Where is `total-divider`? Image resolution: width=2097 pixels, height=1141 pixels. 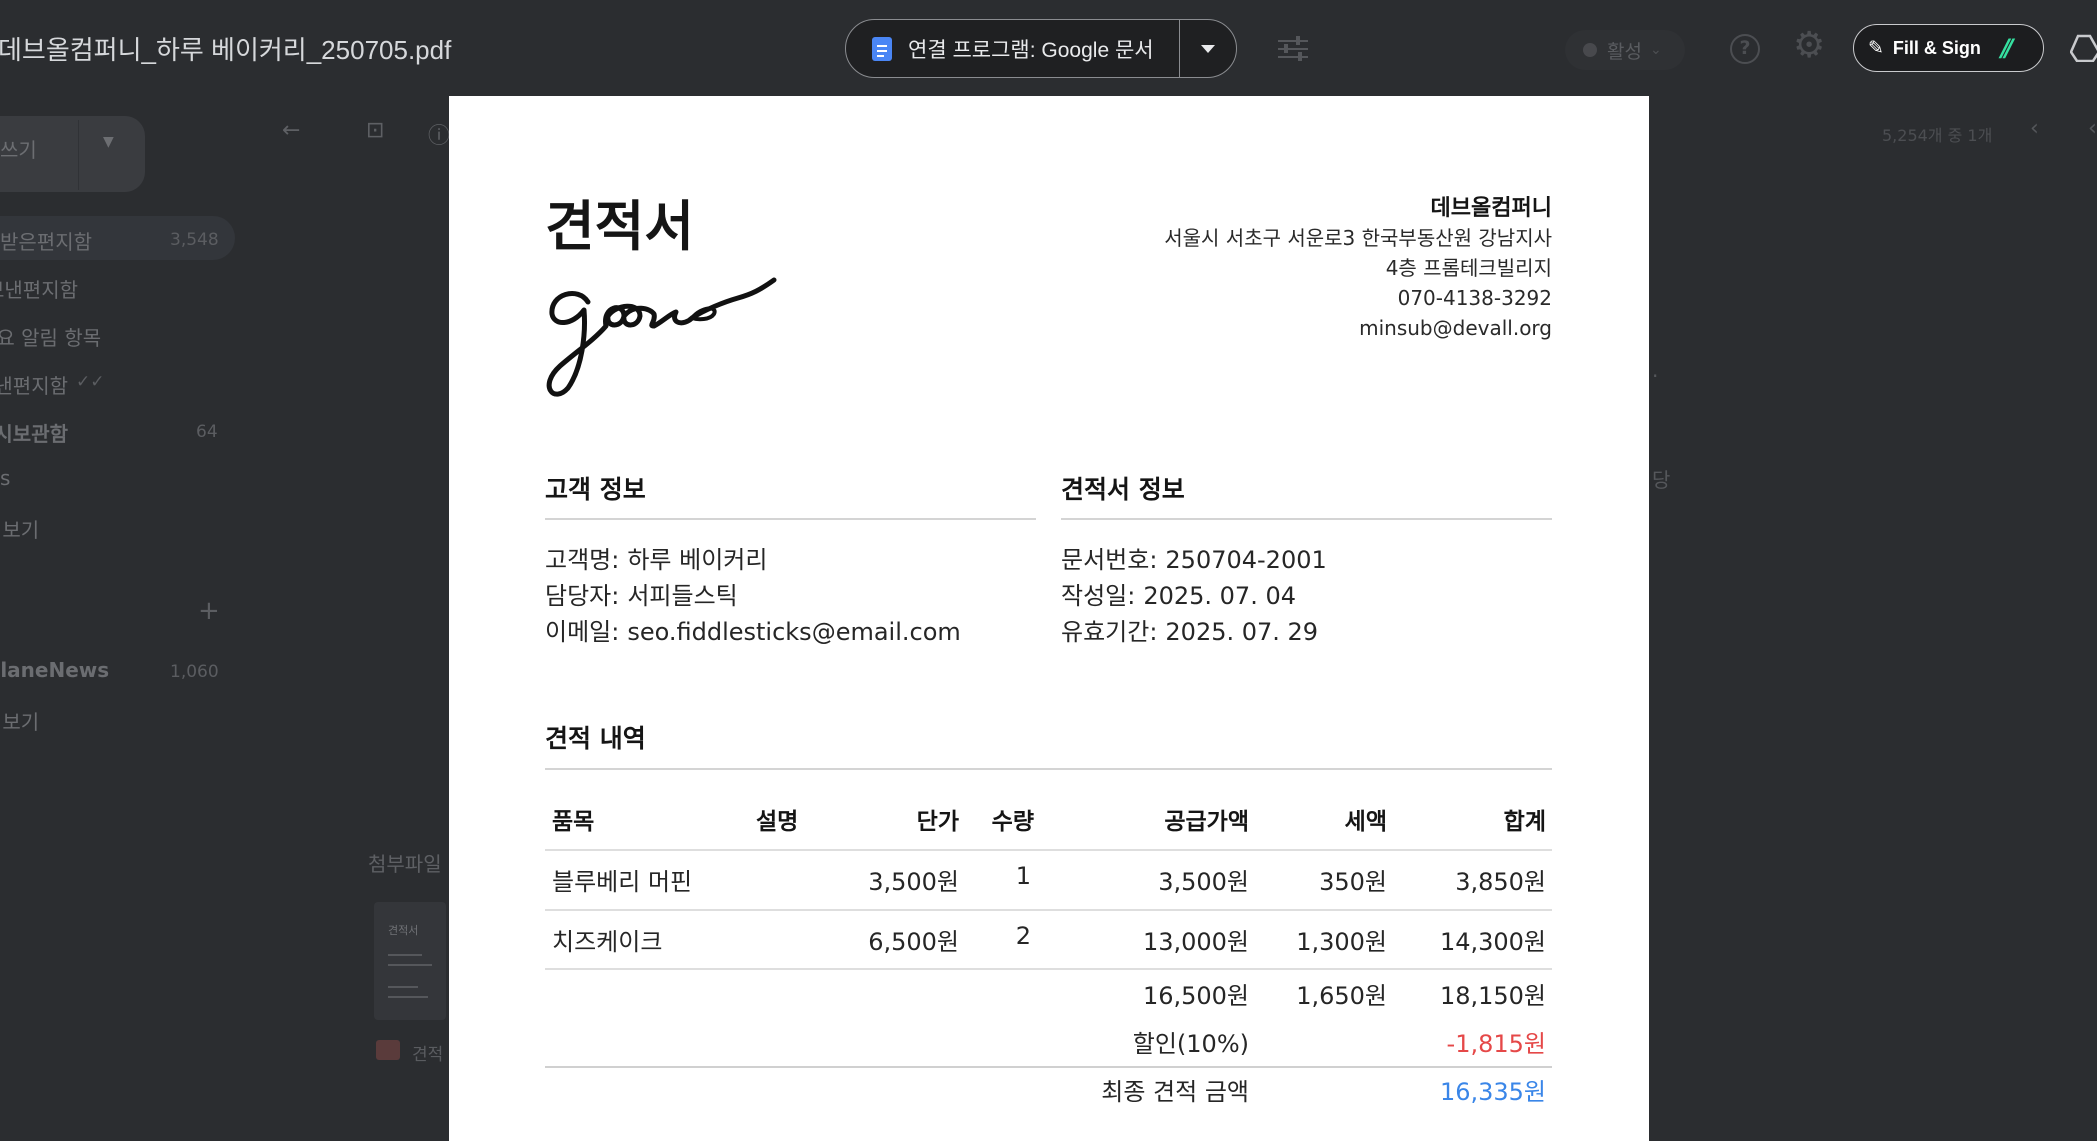 total-divider is located at coordinates (1048, 1067).